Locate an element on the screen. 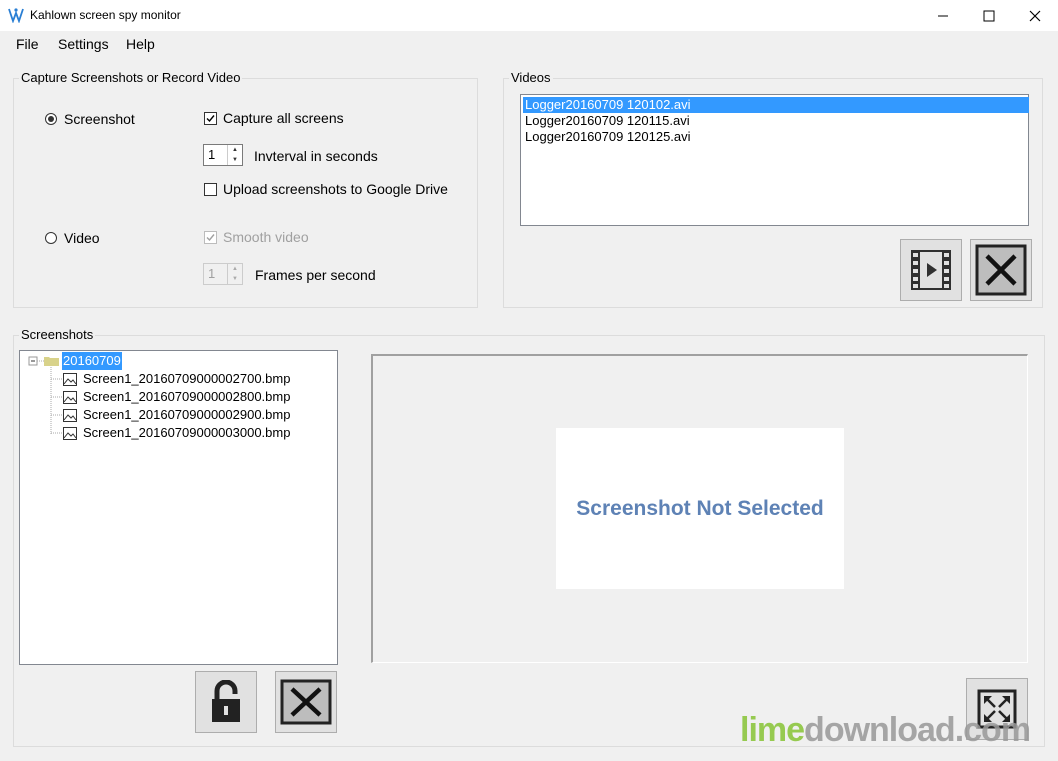  play-video-button is located at coordinates (931, 270).